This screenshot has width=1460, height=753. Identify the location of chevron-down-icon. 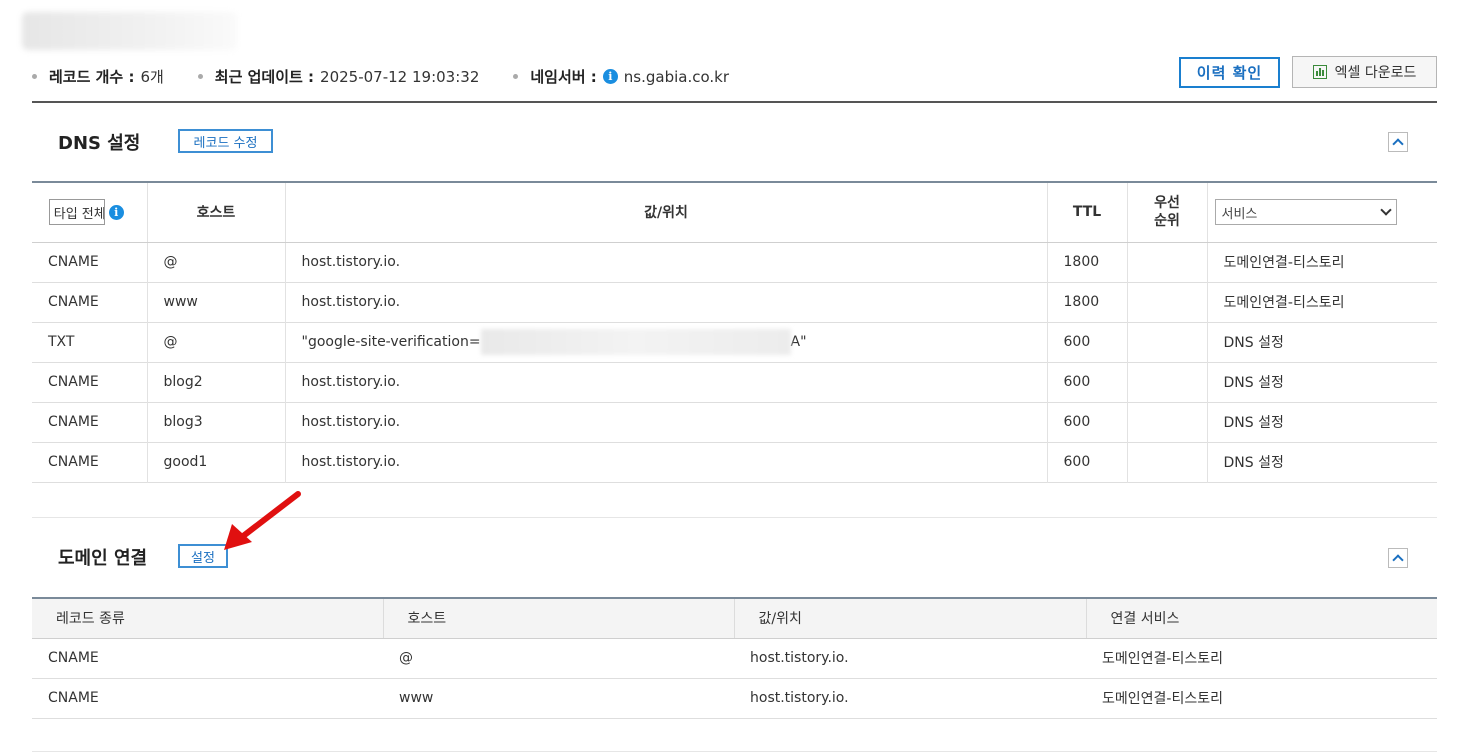
(1385, 210).